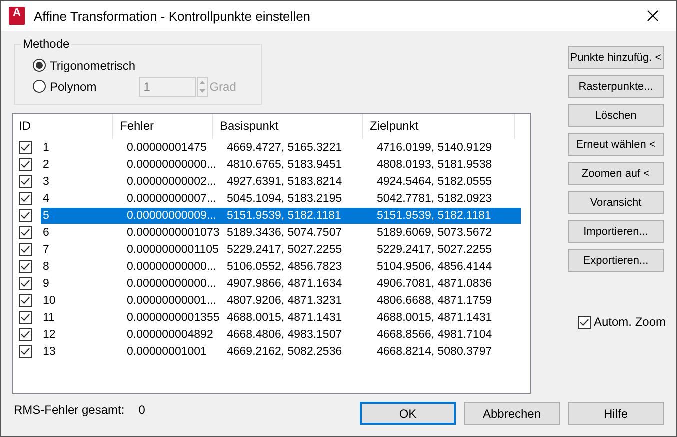 The image size is (677, 437). What do you see at coordinates (435, 182) in the screenshot?
I see `table-cell-text: 4924.5464, 5182.0555` at bounding box center [435, 182].